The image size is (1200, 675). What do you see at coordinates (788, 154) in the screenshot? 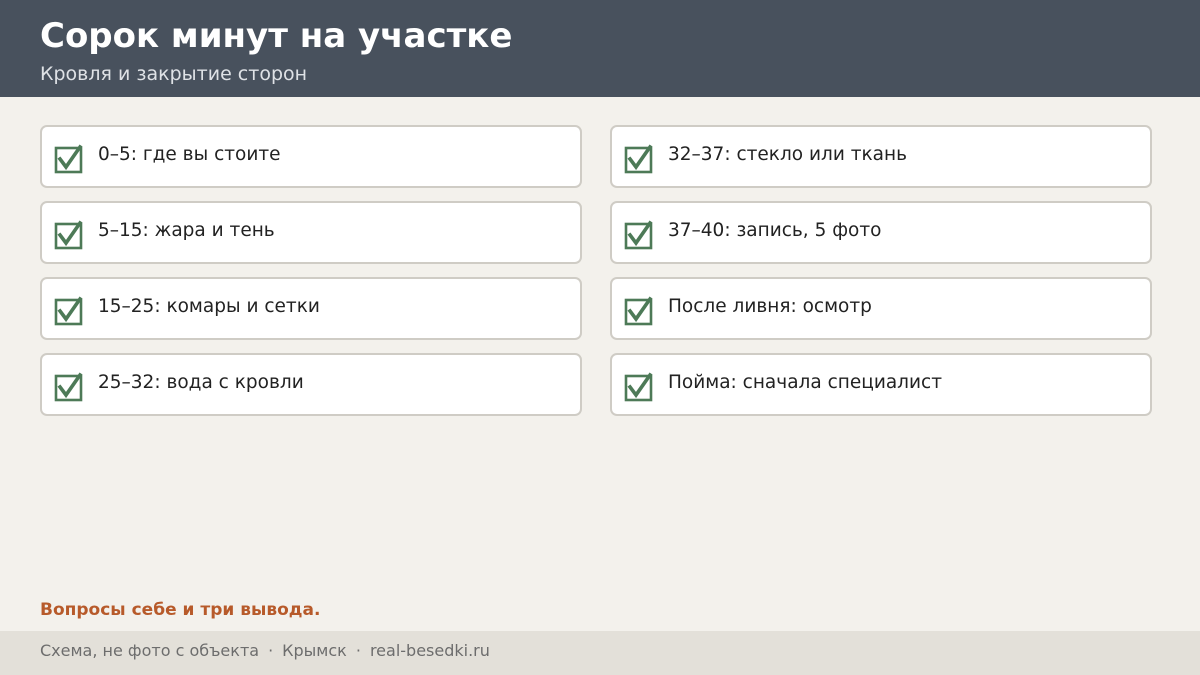
I see `checklist-item-label: 32–37: стекло или ткань` at bounding box center [788, 154].